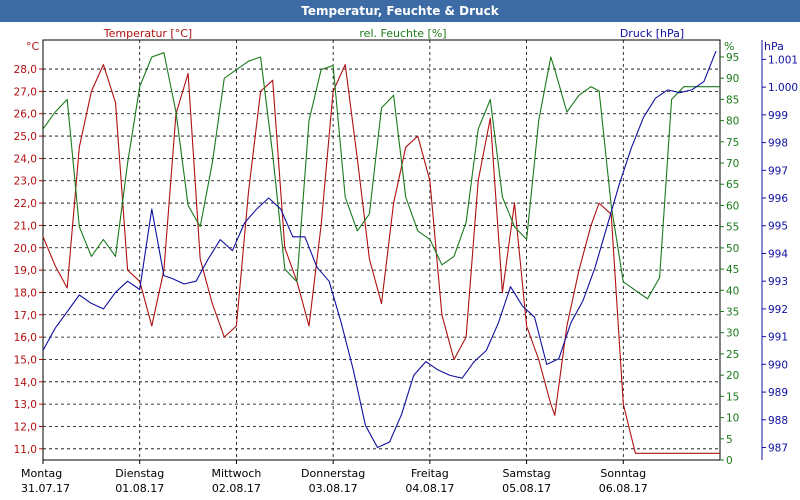 This screenshot has width=800, height=500. I want to click on x-tick-day: Samstag, so click(526, 473).